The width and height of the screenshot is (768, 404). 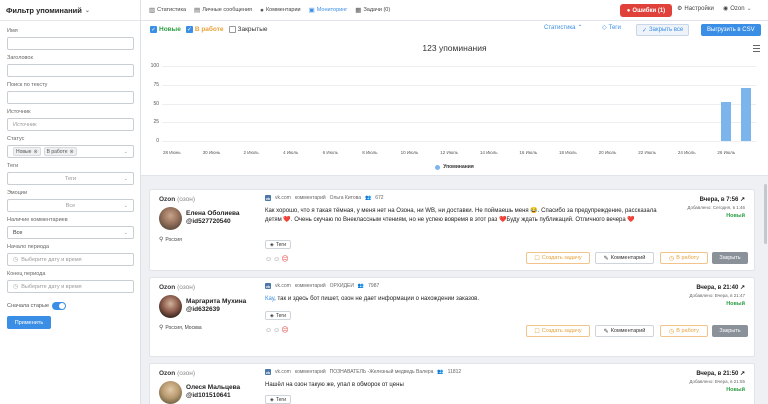 What do you see at coordinates (70, 178) in the screenshot?
I see `tags-select: Теги ⌄` at bounding box center [70, 178].